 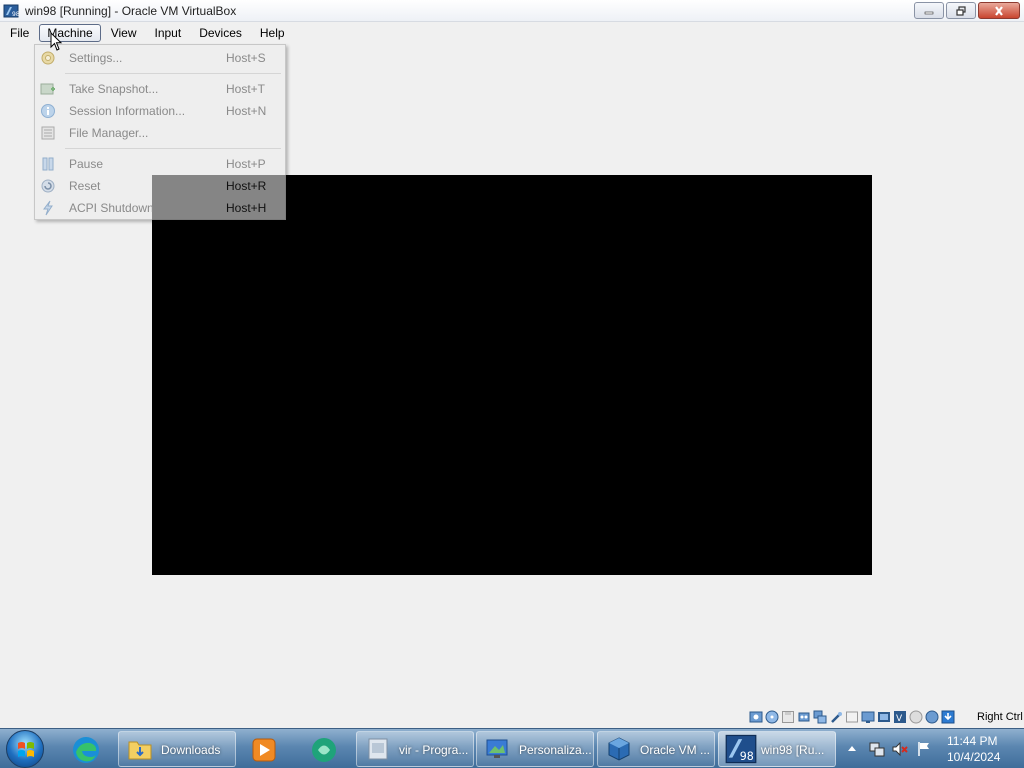 I want to click on chat-app-icon, so click(x=324, y=750).